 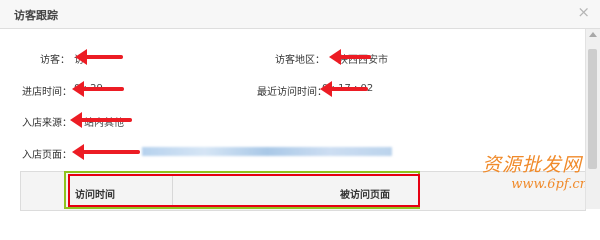 What do you see at coordinates (549, 184) in the screenshot?
I see `watermark-url: www.6pf.cn` at bounding box center [549, 184].